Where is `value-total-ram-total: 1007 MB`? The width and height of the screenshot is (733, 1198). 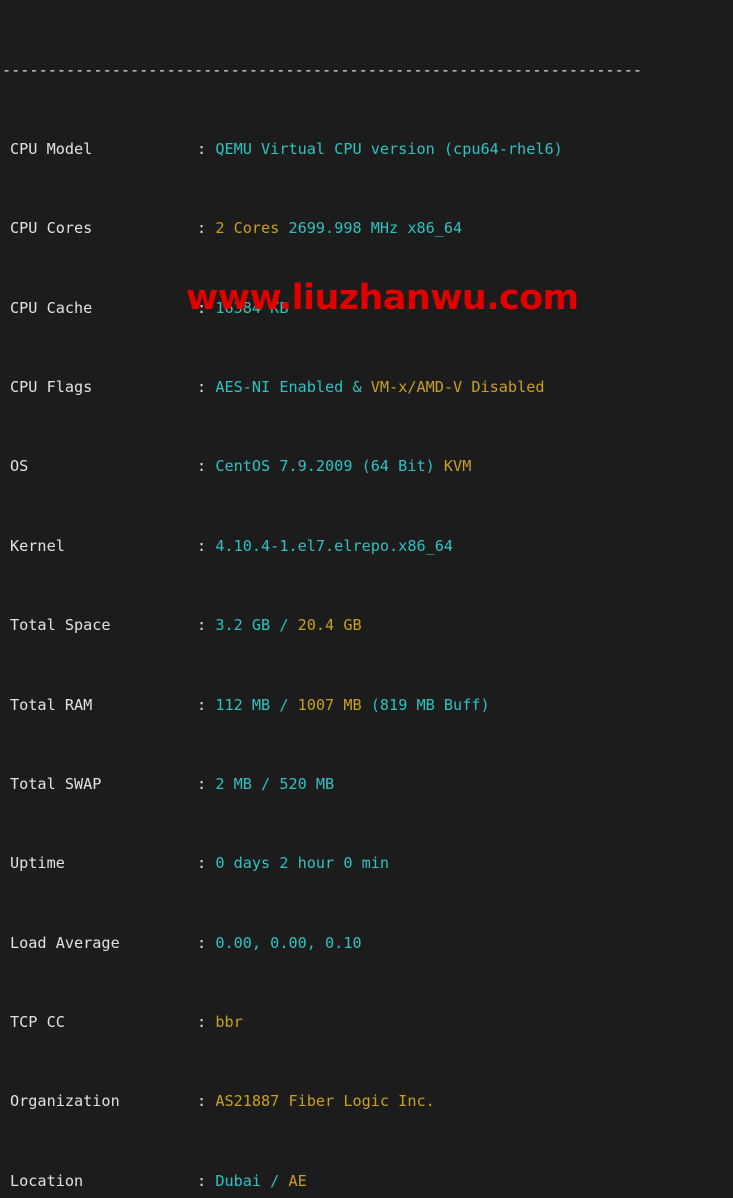
value-total-ram-total: 1007 MB is located at coordinates (329, 704).